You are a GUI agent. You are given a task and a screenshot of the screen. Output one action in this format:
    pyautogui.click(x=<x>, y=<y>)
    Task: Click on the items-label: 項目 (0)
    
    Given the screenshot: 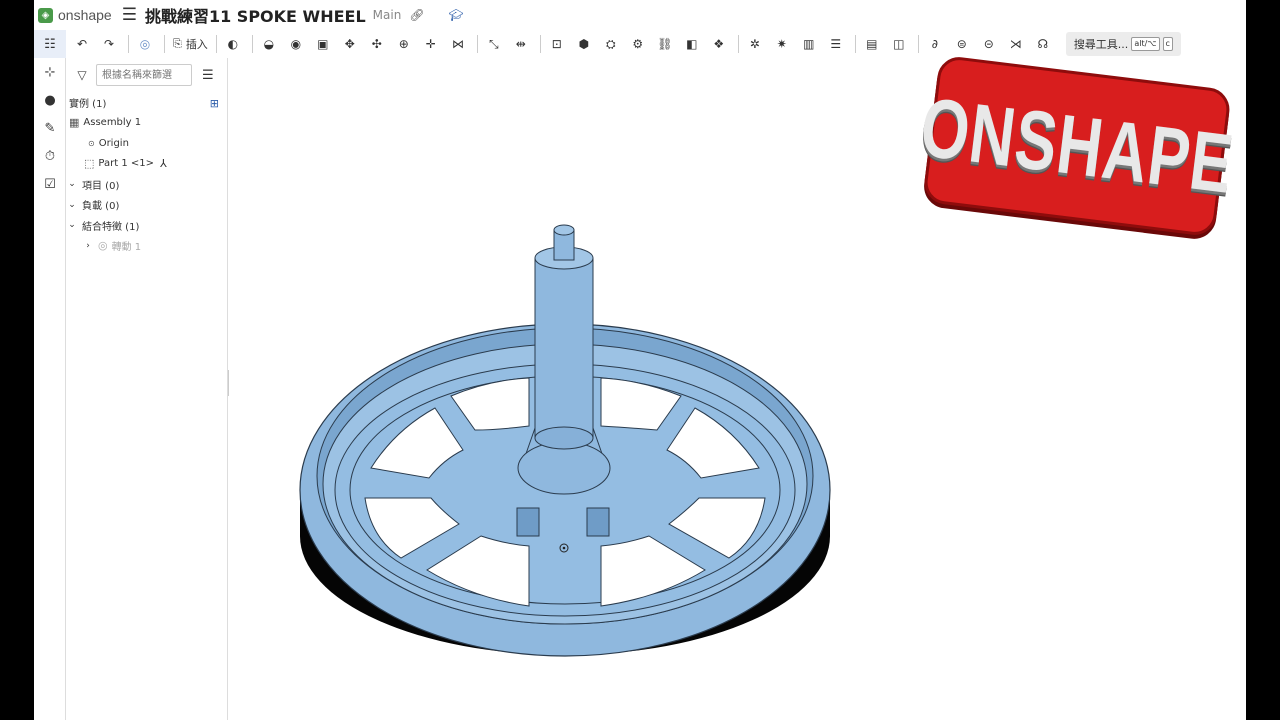 What is the action you would take?
    pyautogui.click(x=101, y=186)
    